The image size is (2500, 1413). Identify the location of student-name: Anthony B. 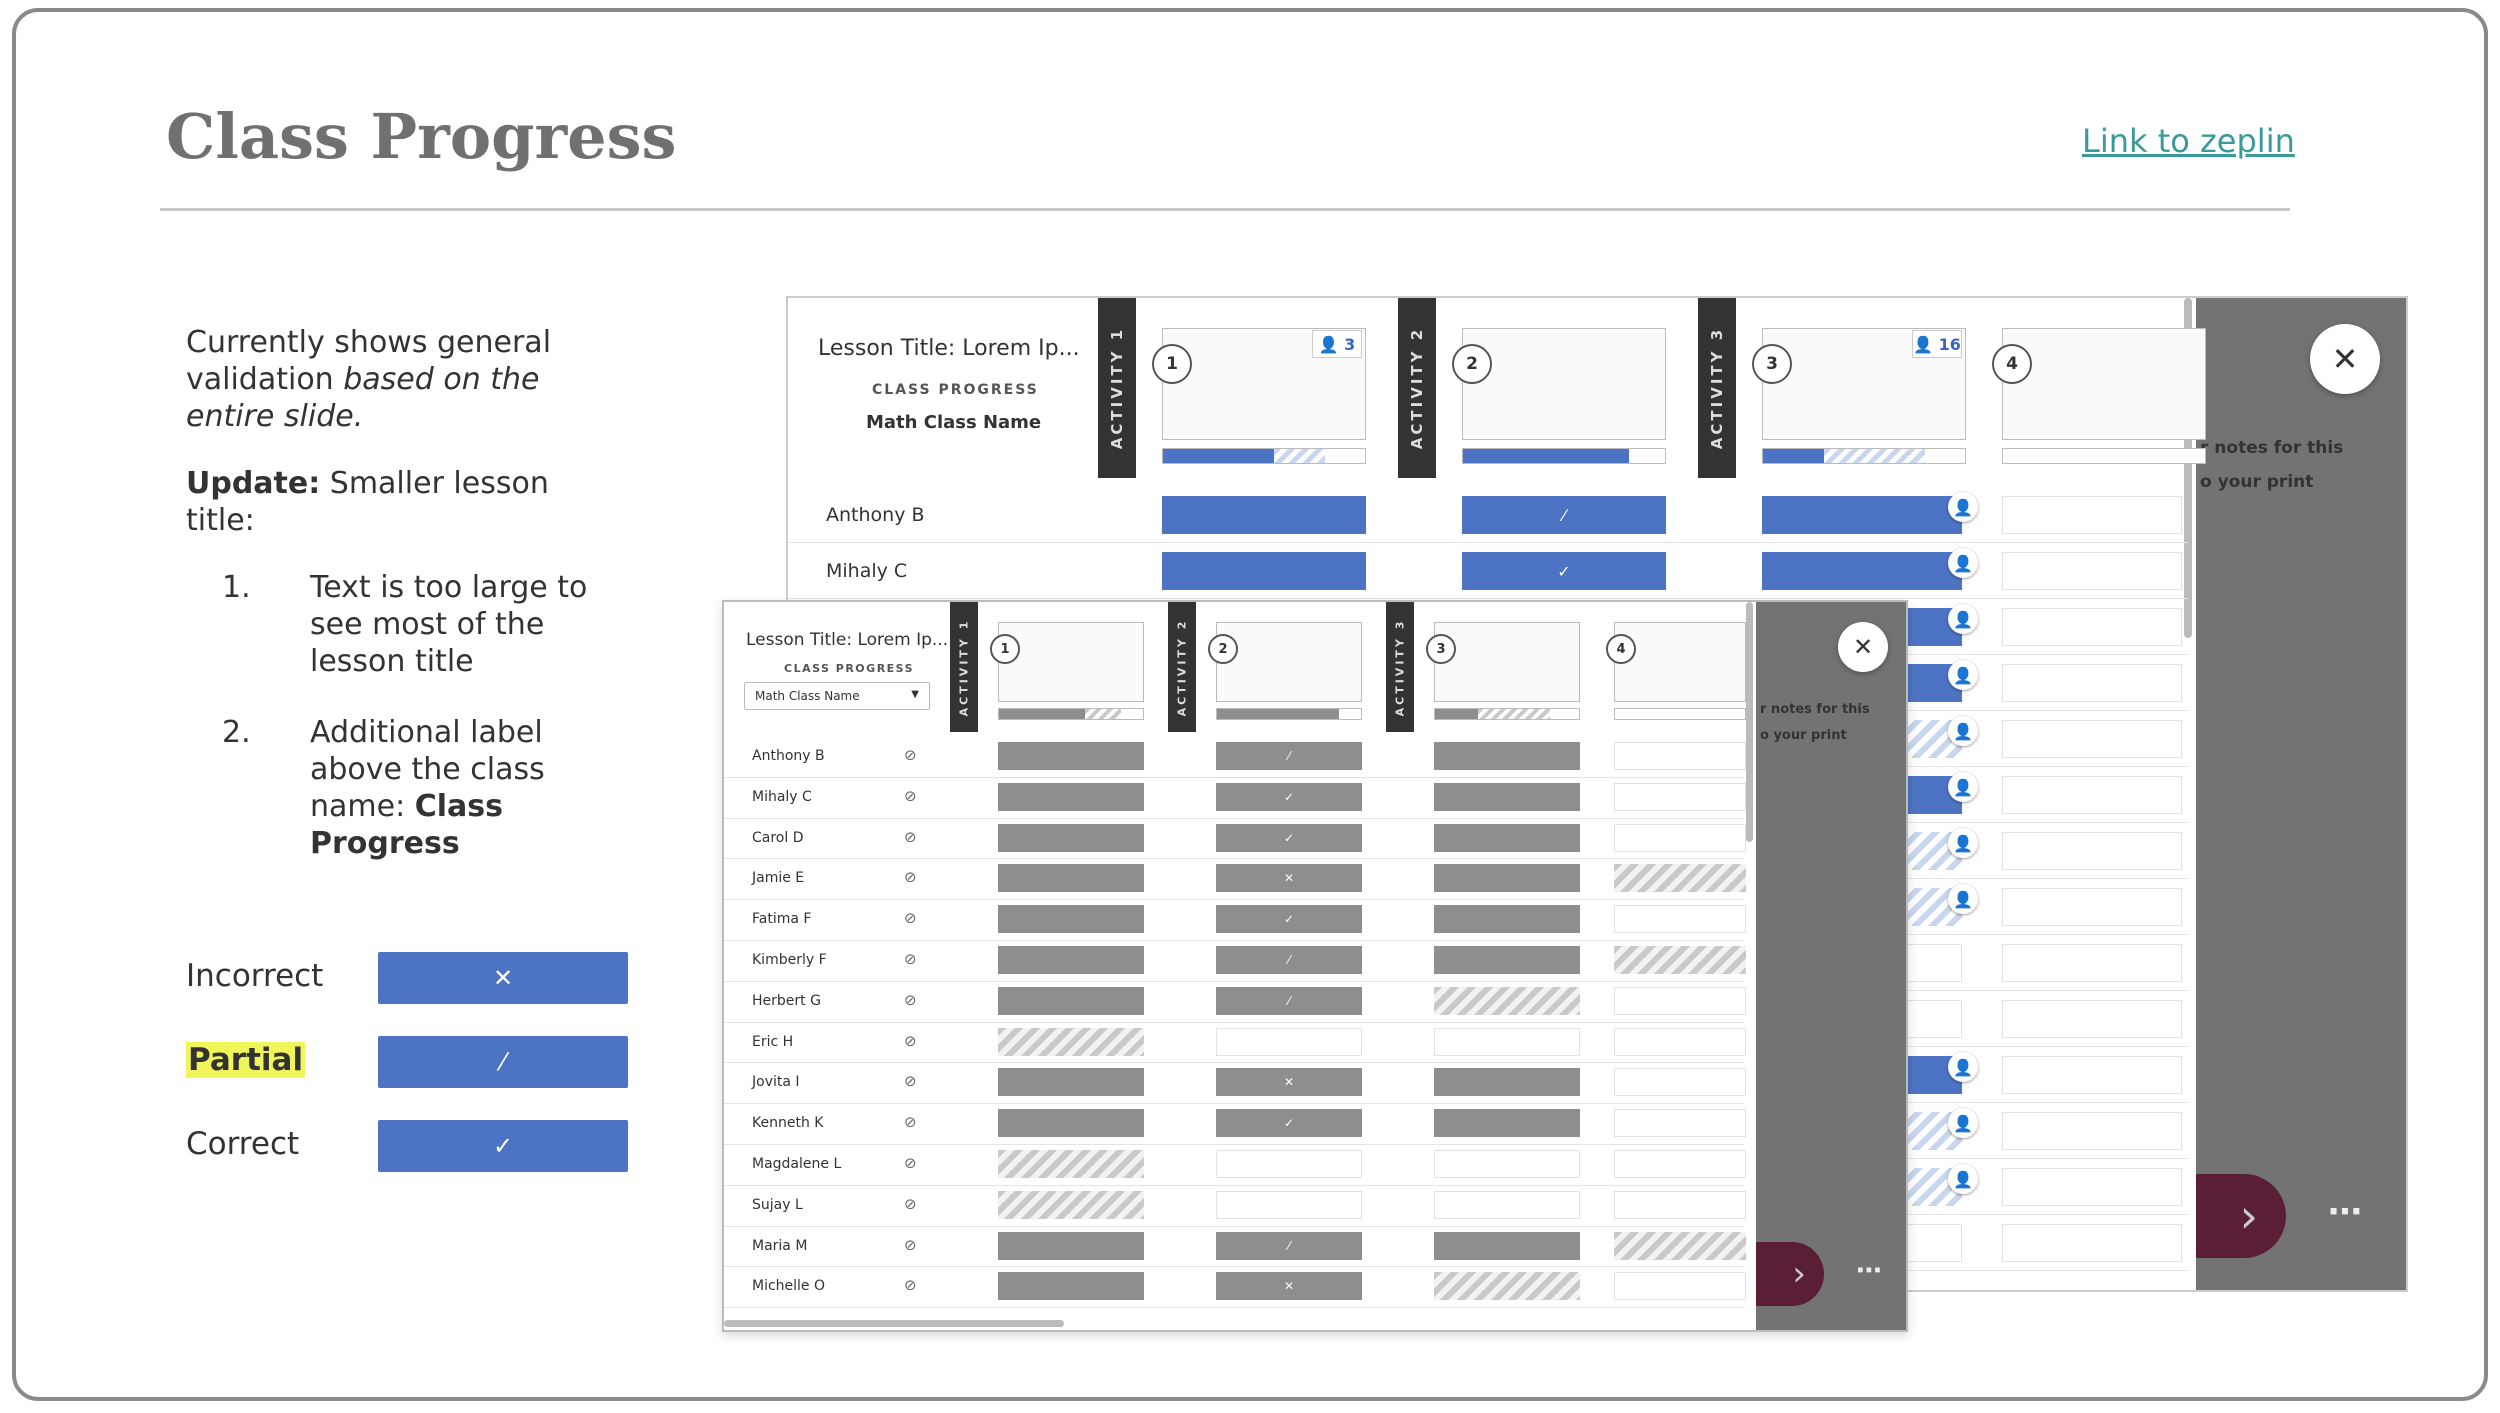
(875, 515).